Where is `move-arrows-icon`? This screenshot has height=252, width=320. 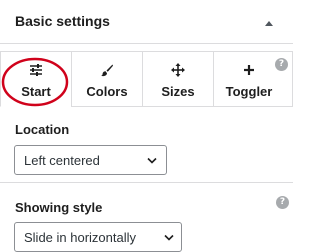 move-arrows-icon is located at coordinates (178, 70).